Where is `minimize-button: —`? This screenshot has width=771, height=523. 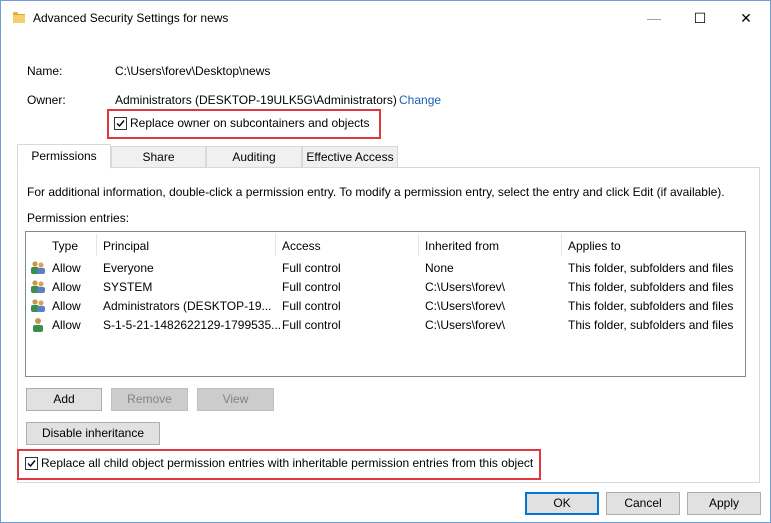
minimize-button: — is located at coordinates (654, 18).